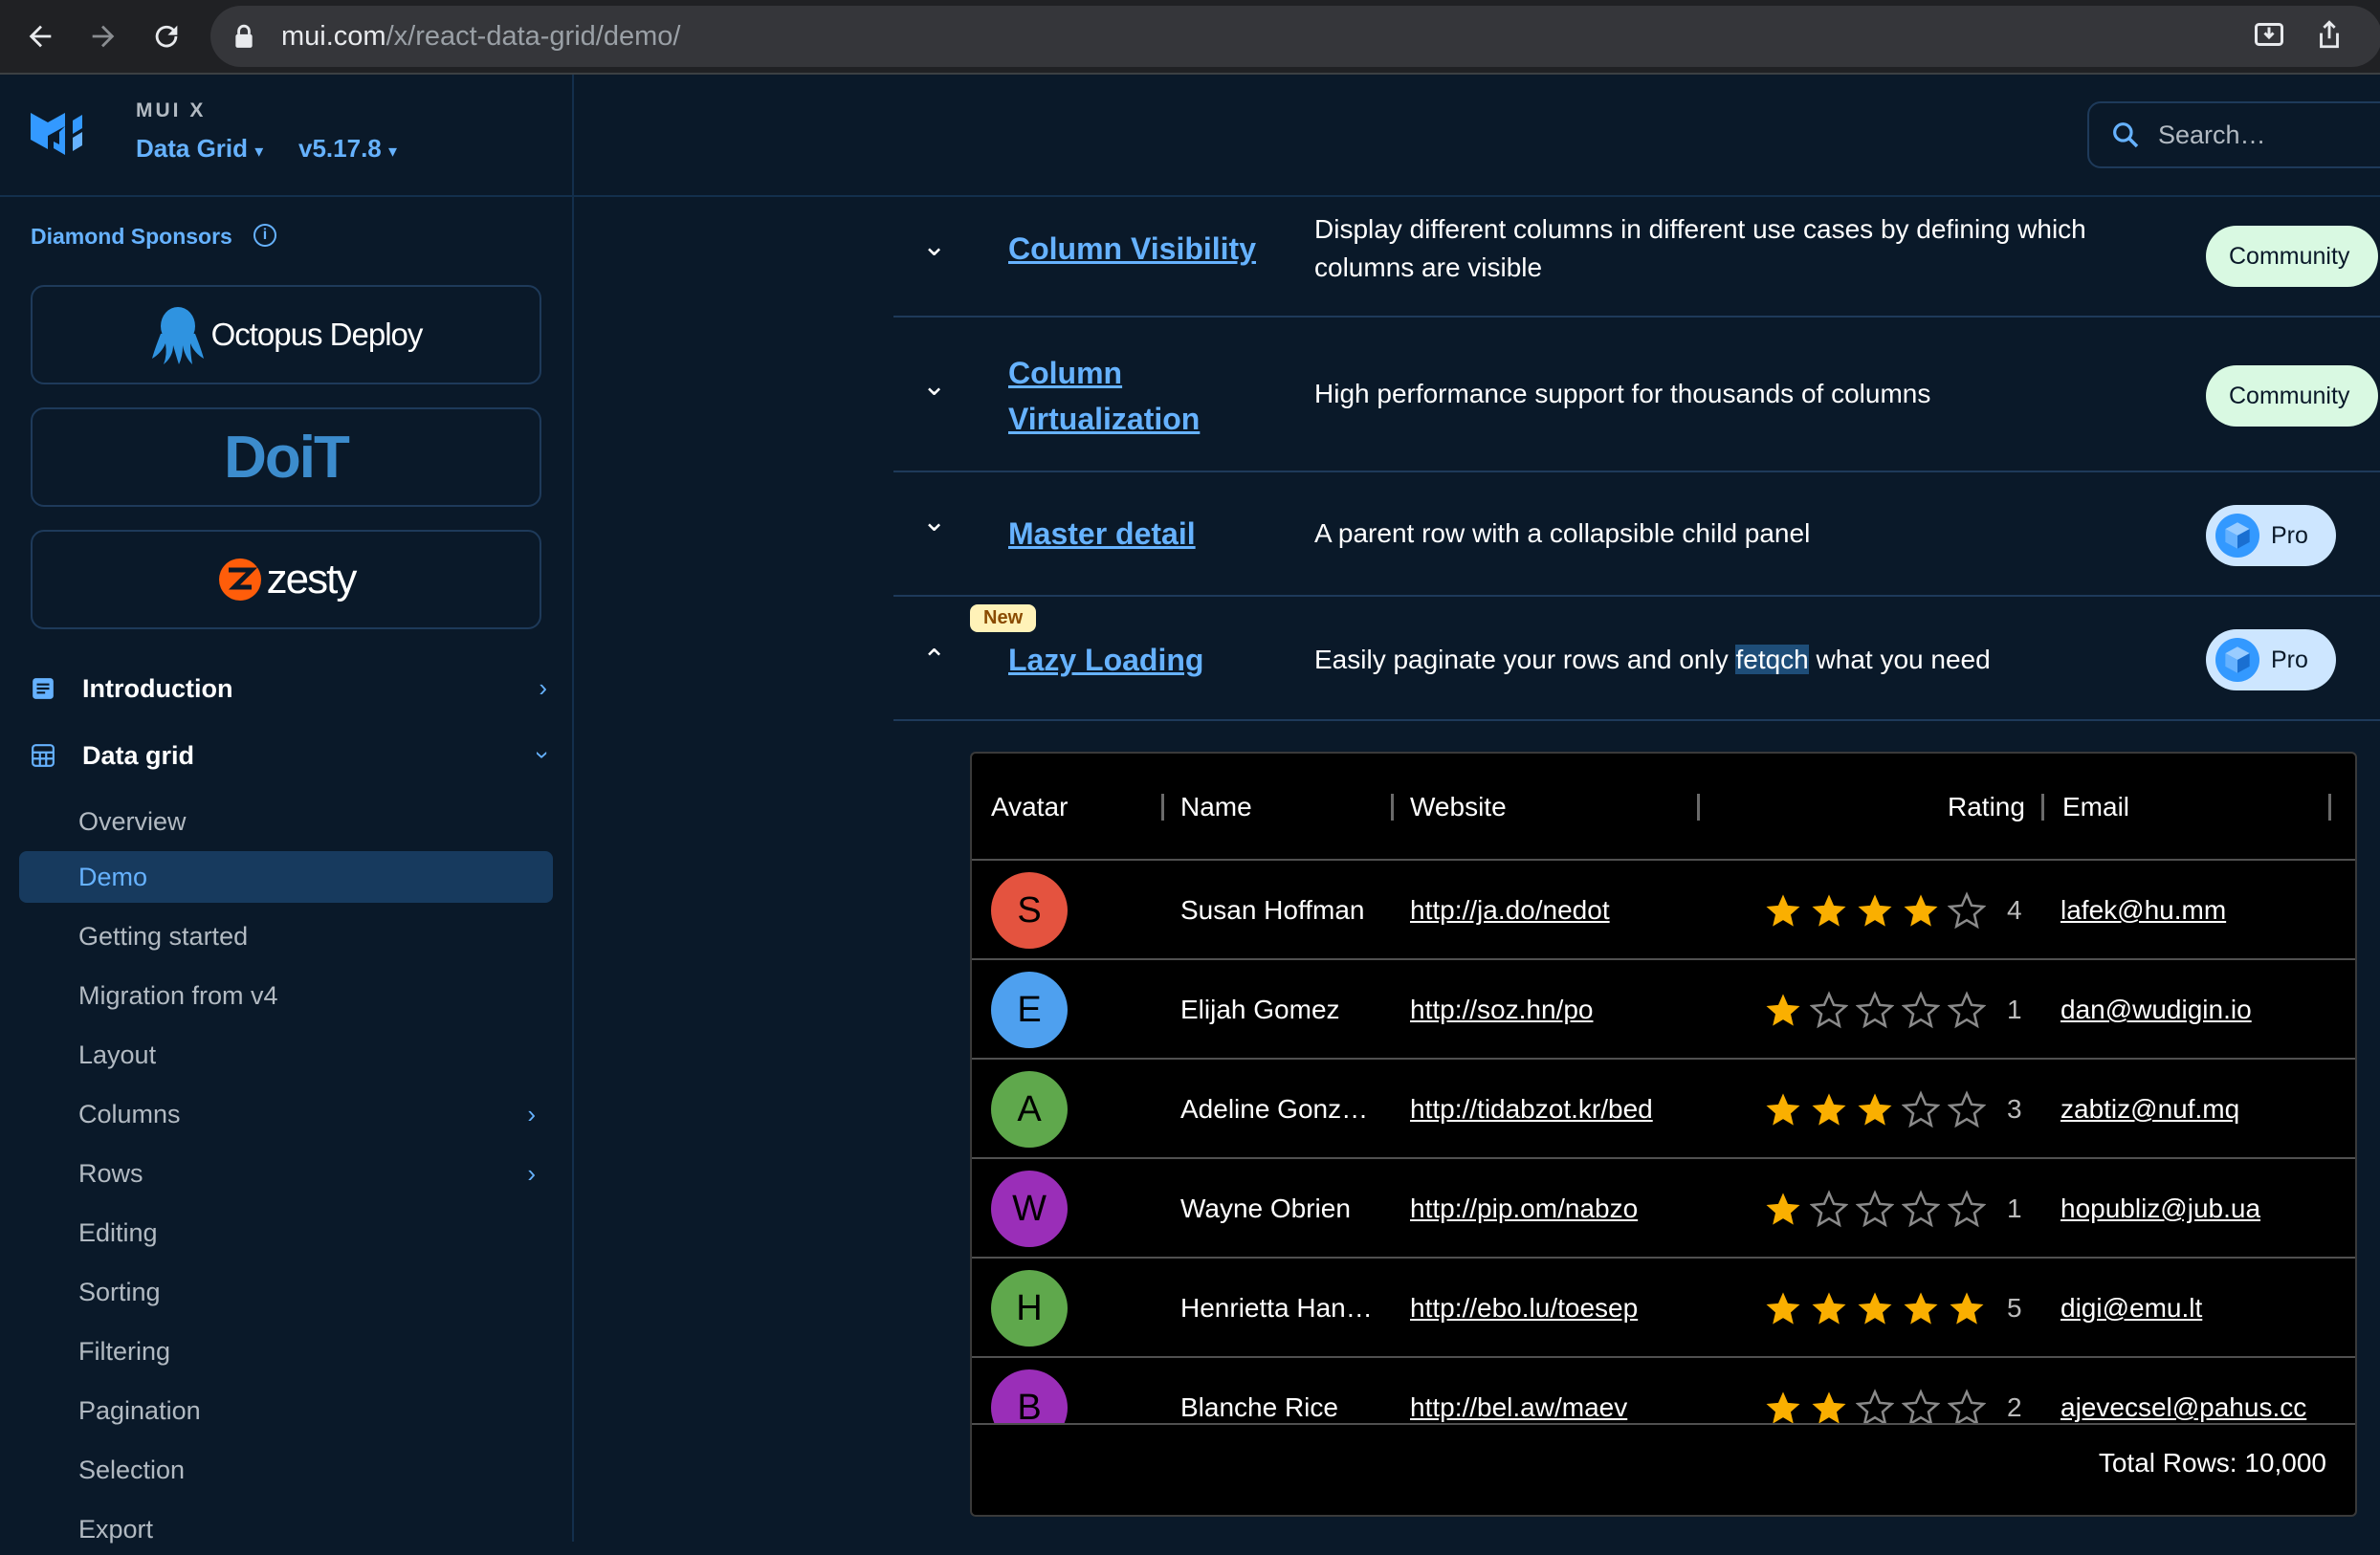 This screenshot has width=2380, height=1555. Describe the element at coordinates (286, 1114) in the screenshot. I see `sidebar-item-columns: Columns ›` at that location.